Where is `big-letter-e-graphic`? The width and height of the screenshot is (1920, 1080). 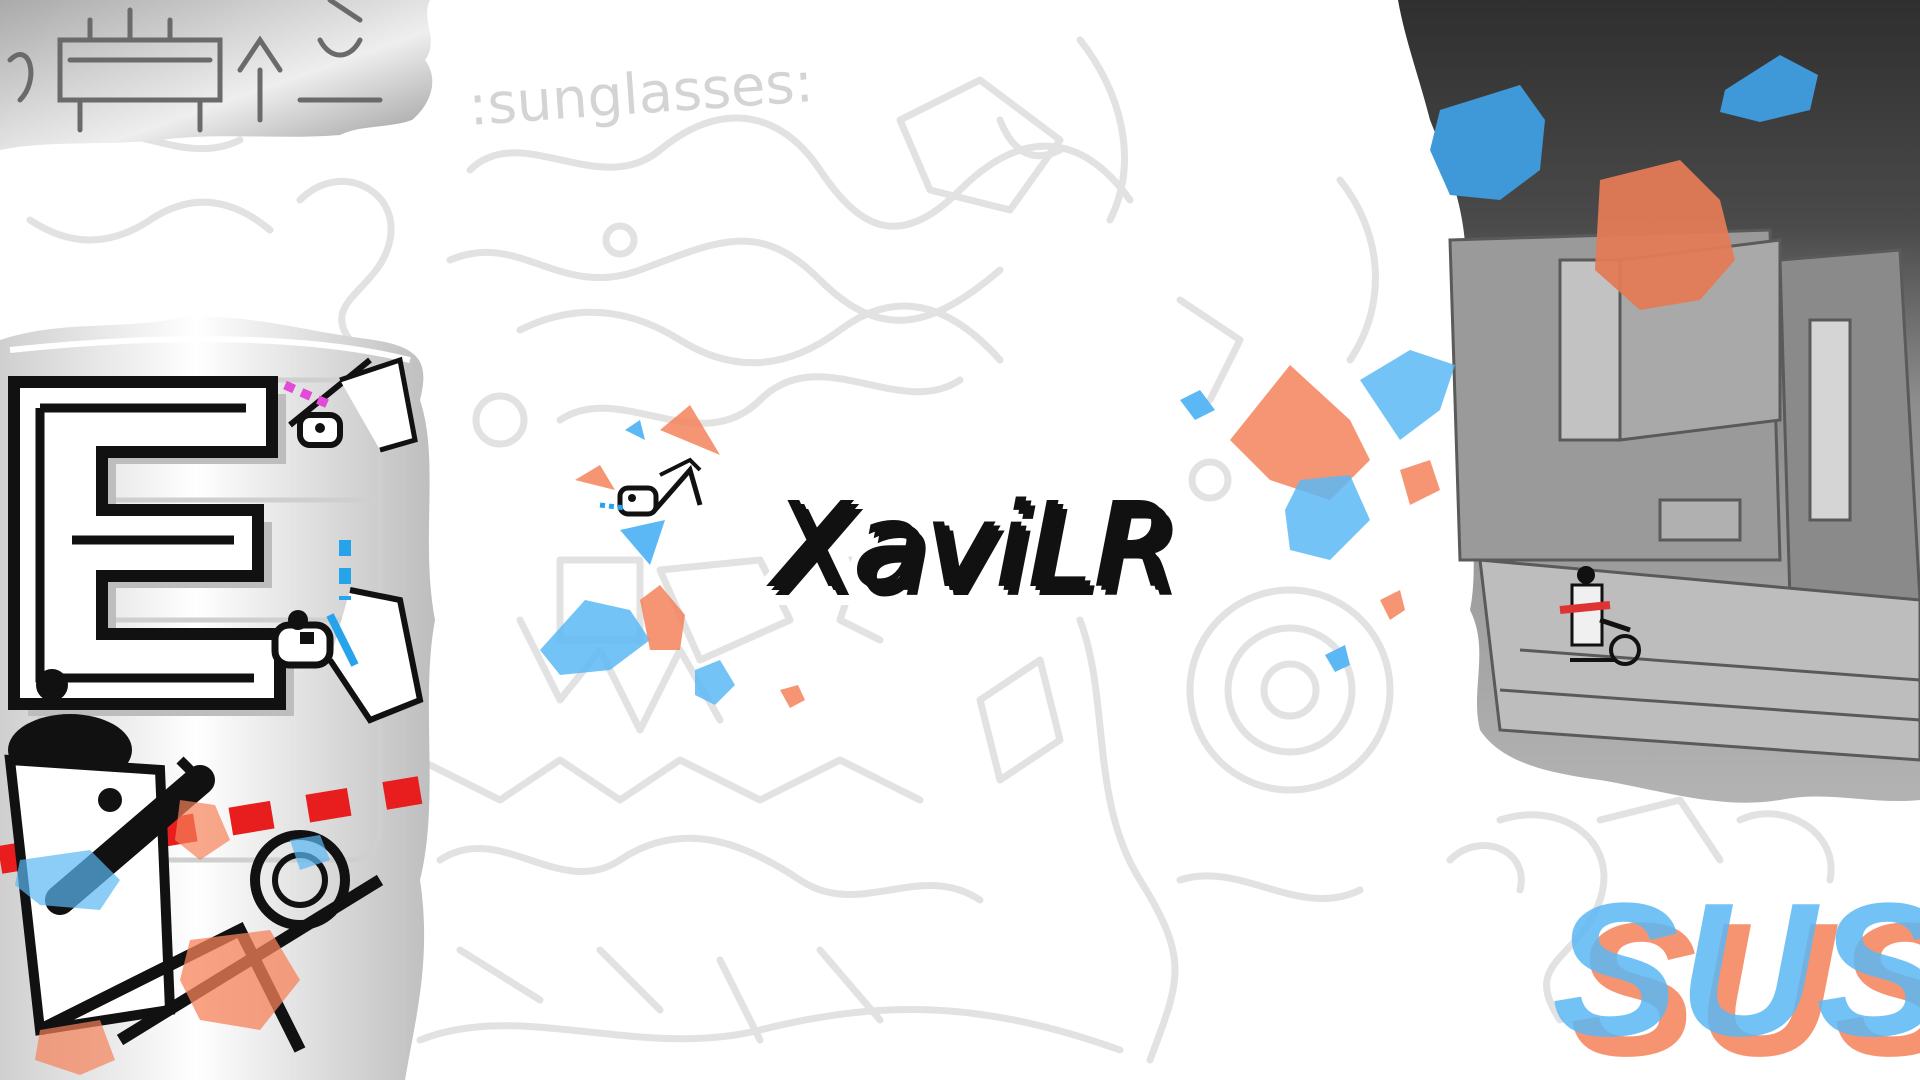
big-letter-e-graphic is located at coordinates (151, 546).